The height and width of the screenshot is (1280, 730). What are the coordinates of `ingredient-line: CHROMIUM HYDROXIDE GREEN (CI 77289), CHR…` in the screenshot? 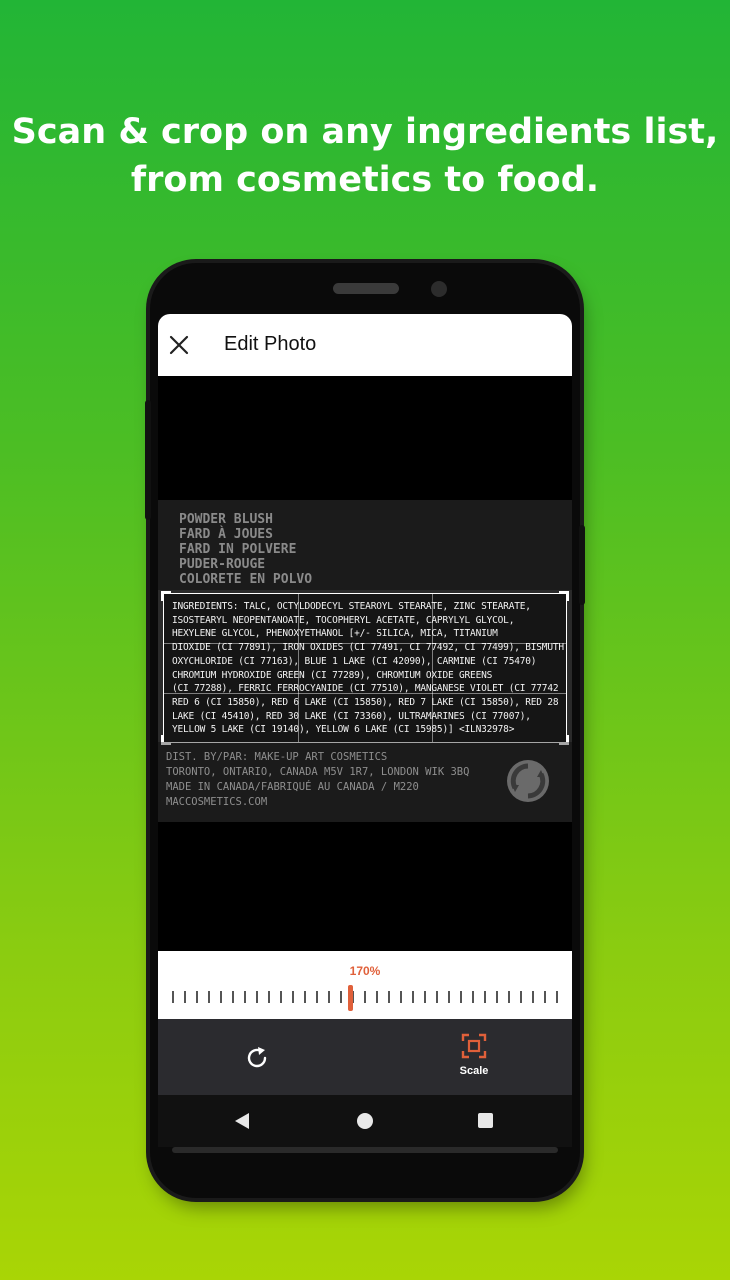 It's located at (332, 675).